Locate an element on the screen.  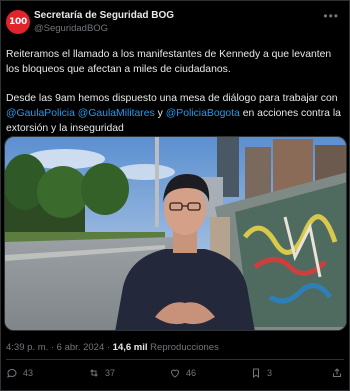
like-button: 46 is located at coordinates (182, 373).